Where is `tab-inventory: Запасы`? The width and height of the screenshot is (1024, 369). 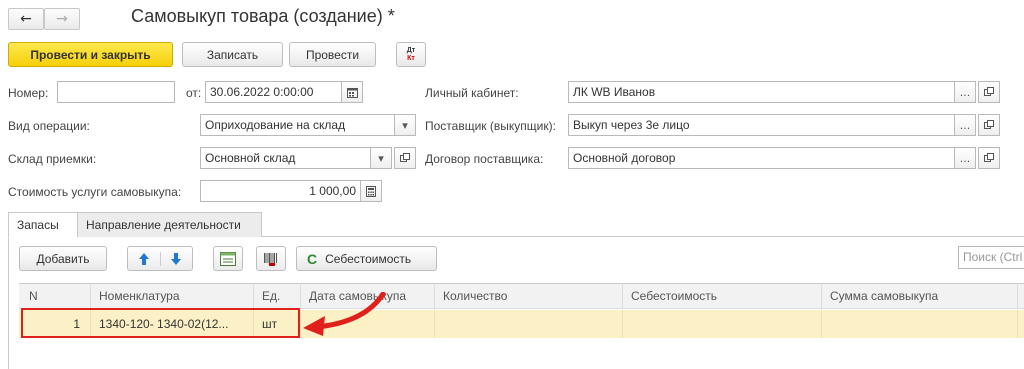 tab-inventory: Запасы is located at coordinates (43, 225).